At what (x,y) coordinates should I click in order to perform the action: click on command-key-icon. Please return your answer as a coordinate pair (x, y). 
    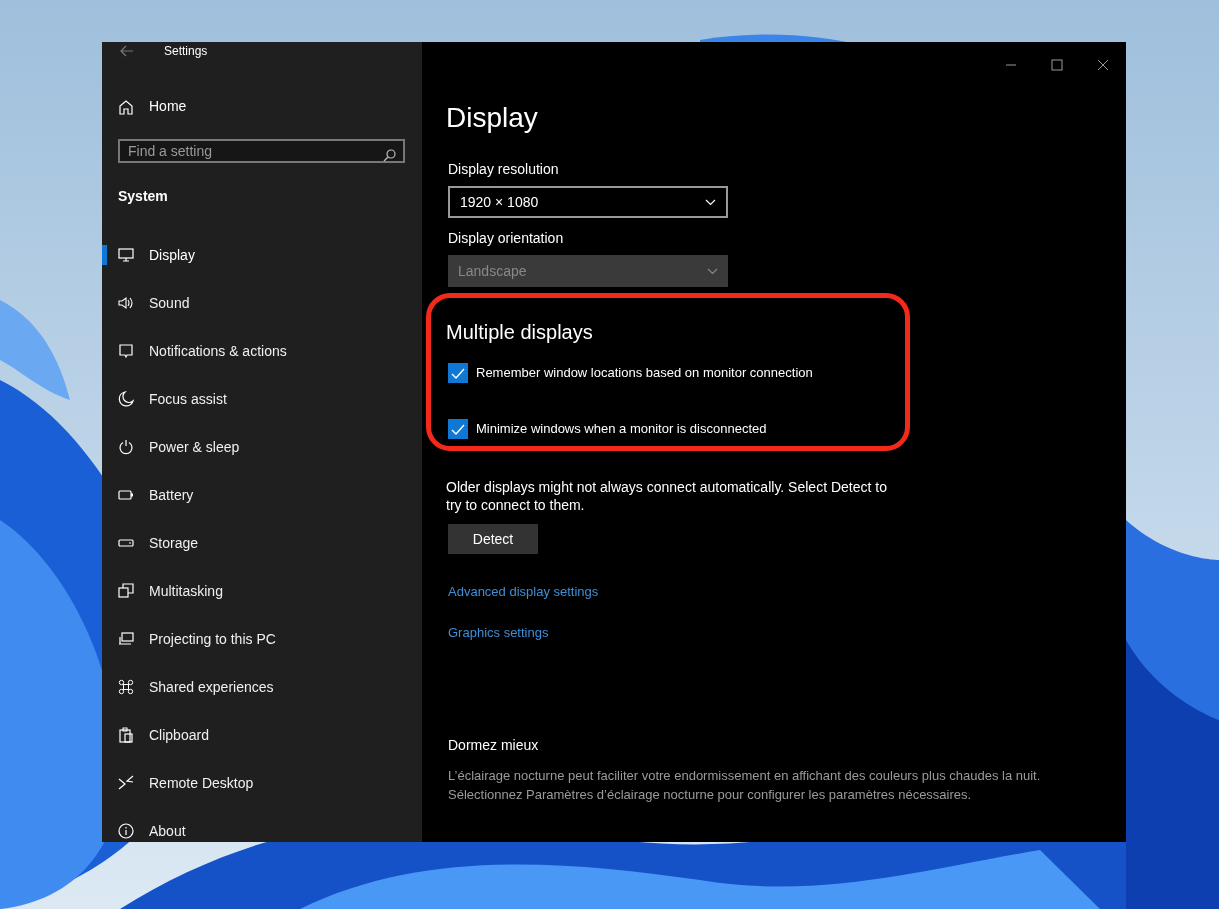
    Looking at the image, I should click on (126, 687).